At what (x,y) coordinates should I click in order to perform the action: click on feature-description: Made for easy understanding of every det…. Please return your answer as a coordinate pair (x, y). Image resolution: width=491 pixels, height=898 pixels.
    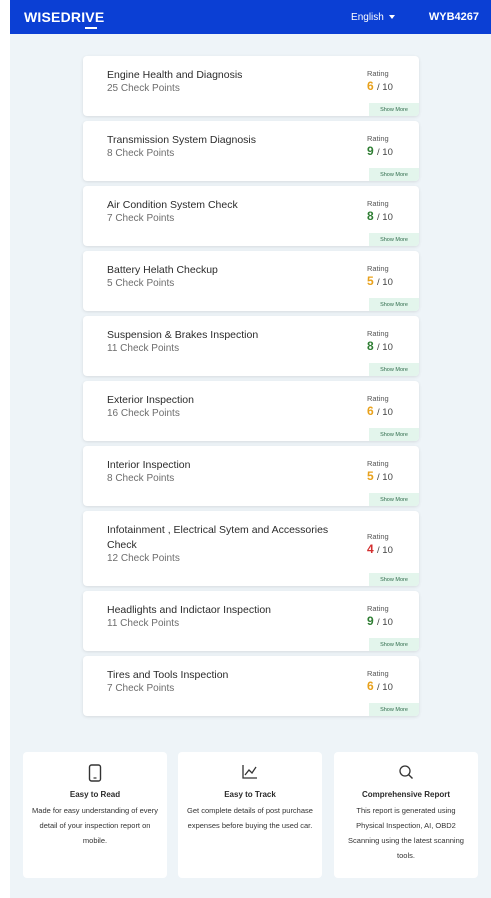
    Looking at the image, I should click on (95, 825).